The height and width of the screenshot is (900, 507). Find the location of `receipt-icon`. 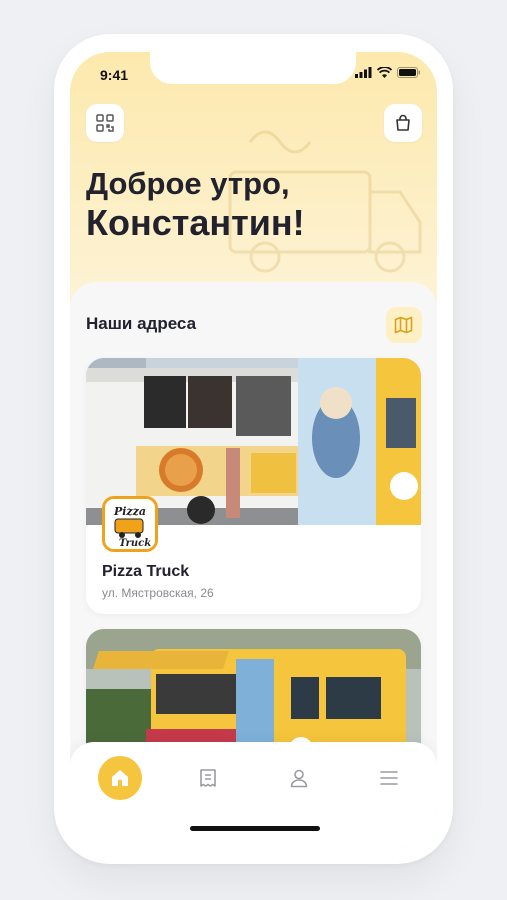

receipt-icon is located at coordinates (208, 778).